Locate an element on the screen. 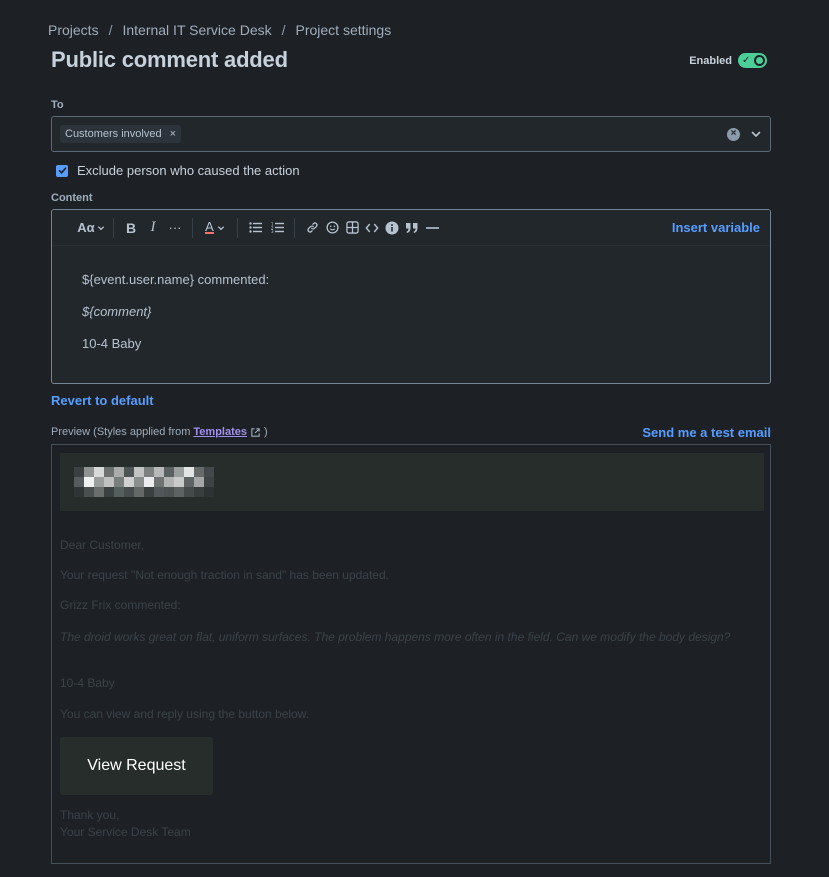 This screenshot has width=829, height=877. enabled-label: Enabled is located at coordinates (710, 60).